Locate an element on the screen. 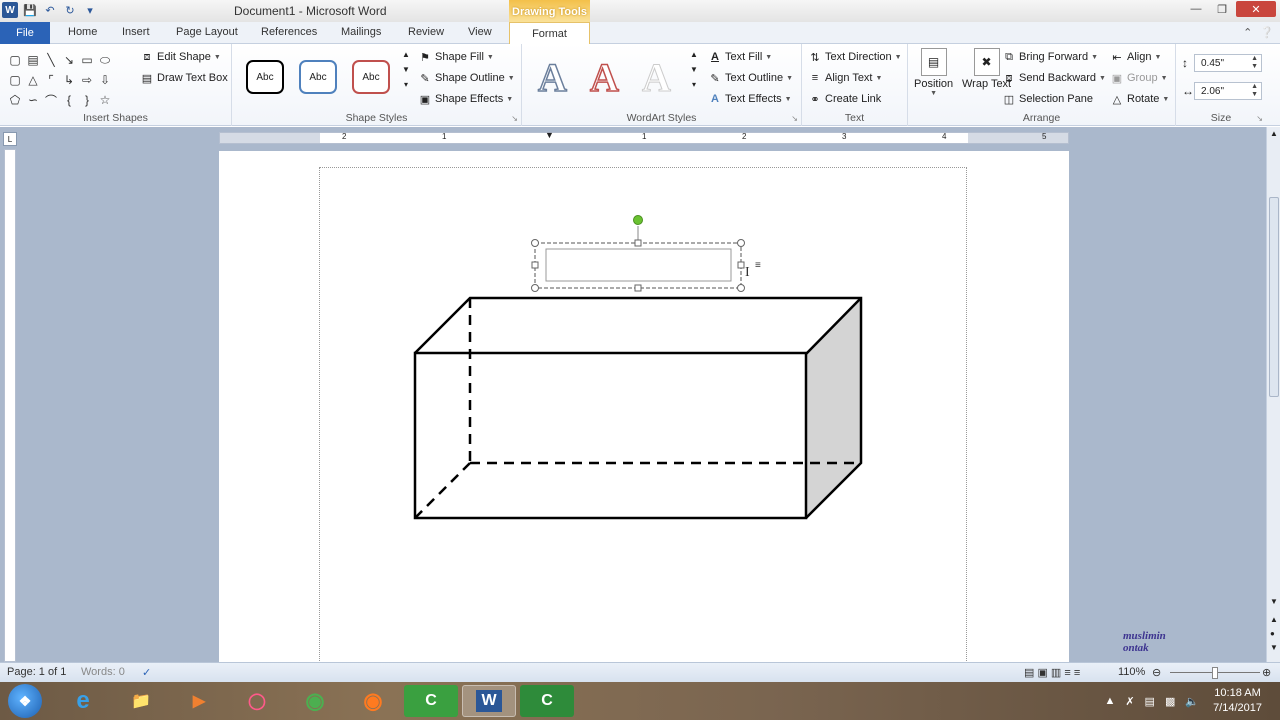 This screenshot has height=720, width=1280. elbow-connector-icon: ⌜ is located at coordinates (51, 80).